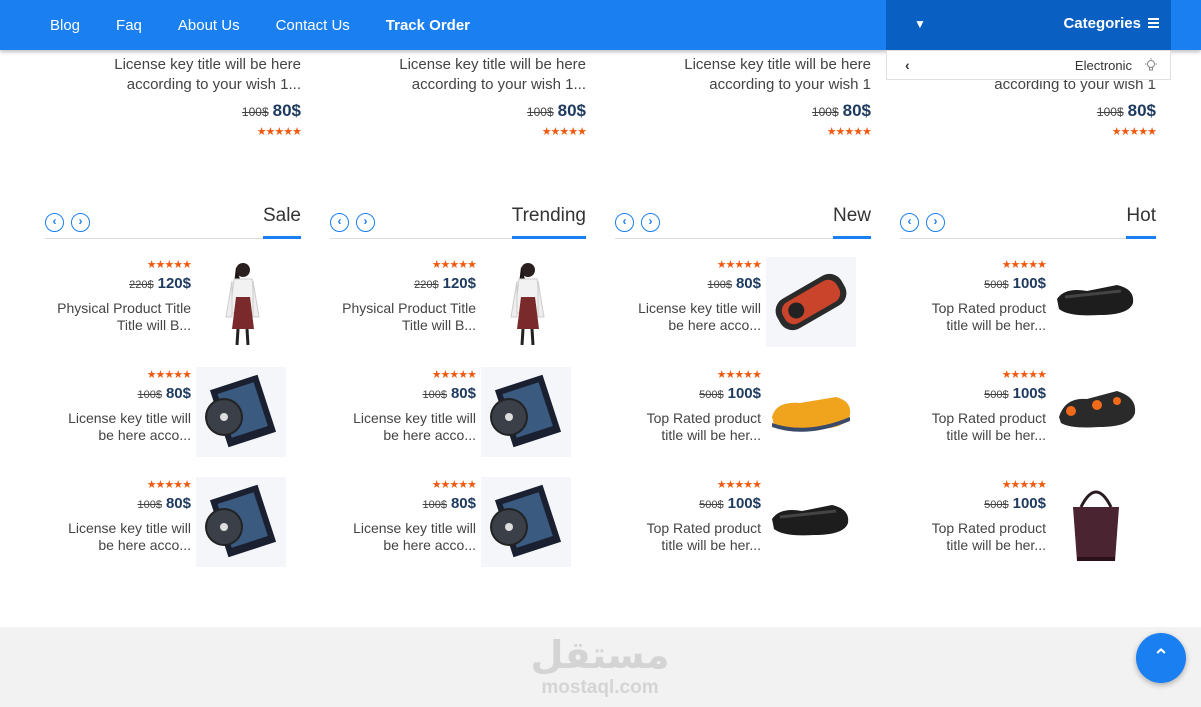 This screenshot has height=707, width=1201. I want to click on scroll-to-top-button: ⌃, so click(1161, 658).